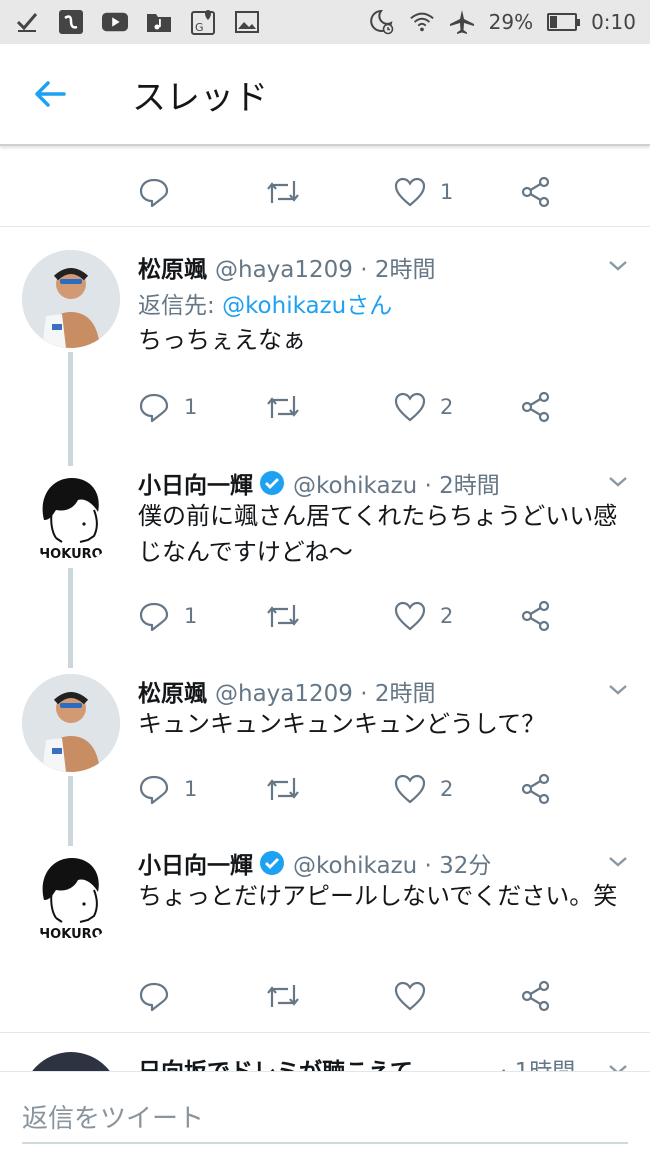 The width and height of the screenshot is (650, 1156). Describe the element at coordinates (564, 22) in the screenshot. I see `battery-icon` at that location.